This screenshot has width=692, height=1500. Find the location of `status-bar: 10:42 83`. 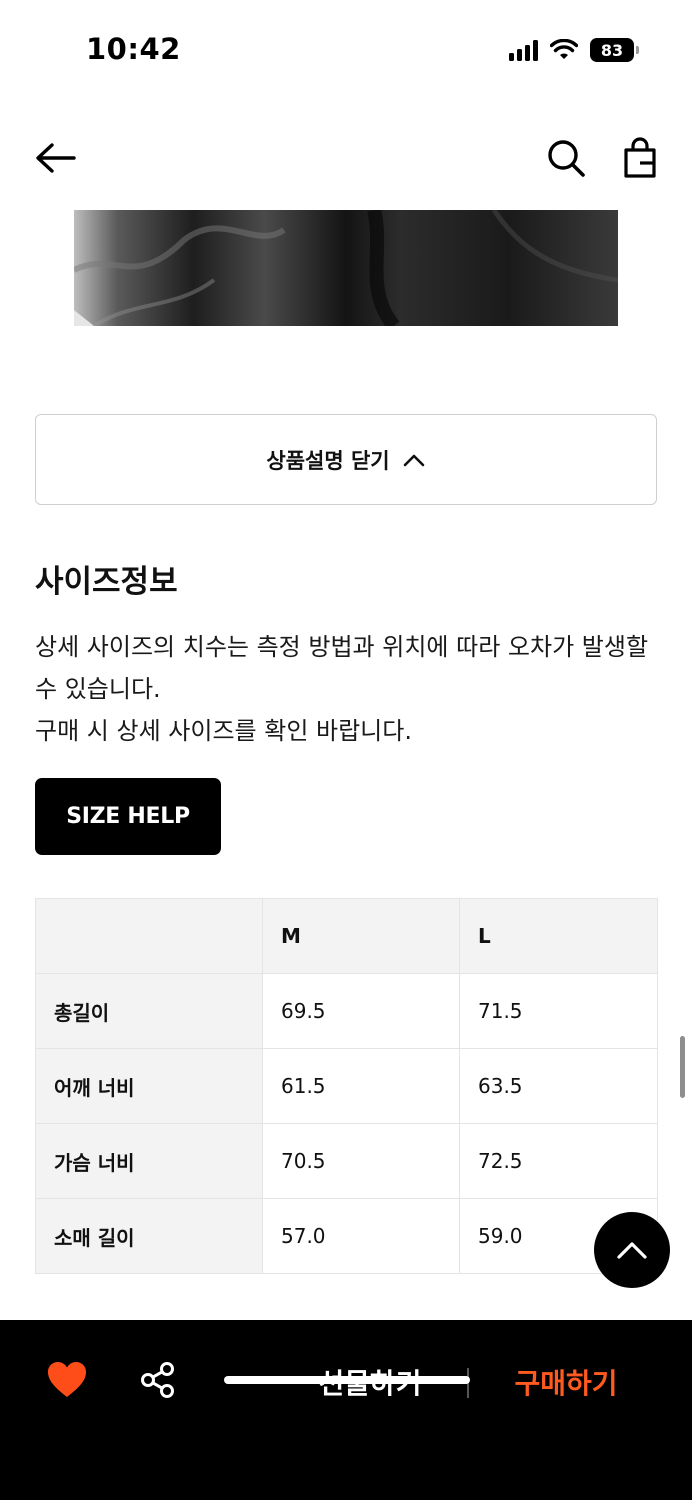

status-bar: 10:42 83 is located at coordinates (346, 50).